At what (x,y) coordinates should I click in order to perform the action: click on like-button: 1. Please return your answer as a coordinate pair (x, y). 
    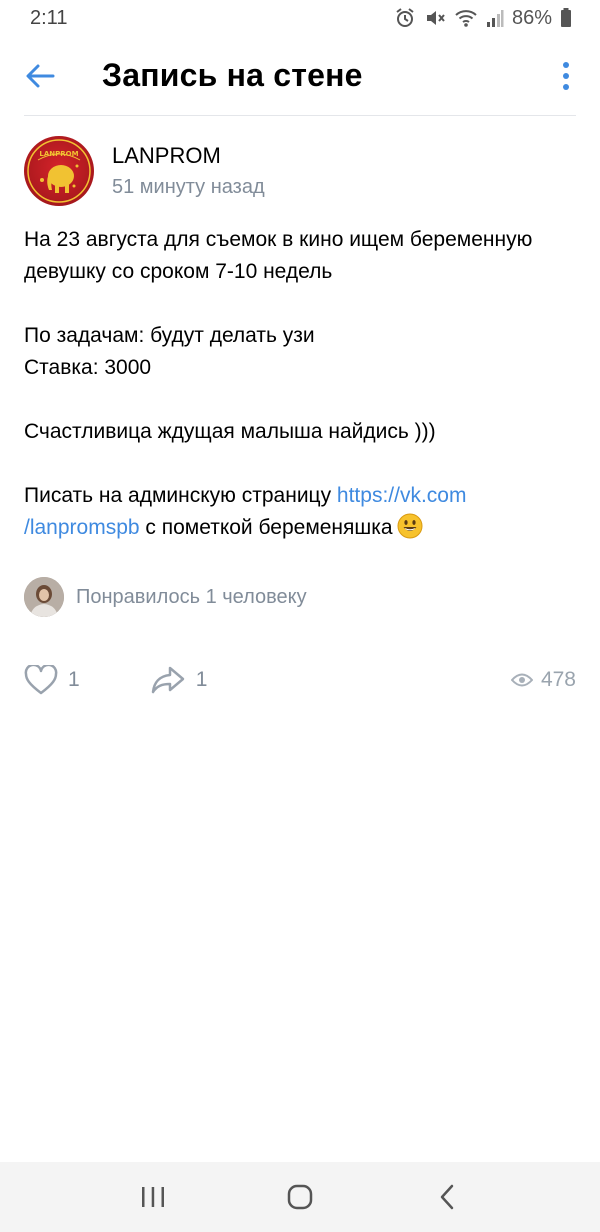
    Looking at the image, I should click on (52, 680).